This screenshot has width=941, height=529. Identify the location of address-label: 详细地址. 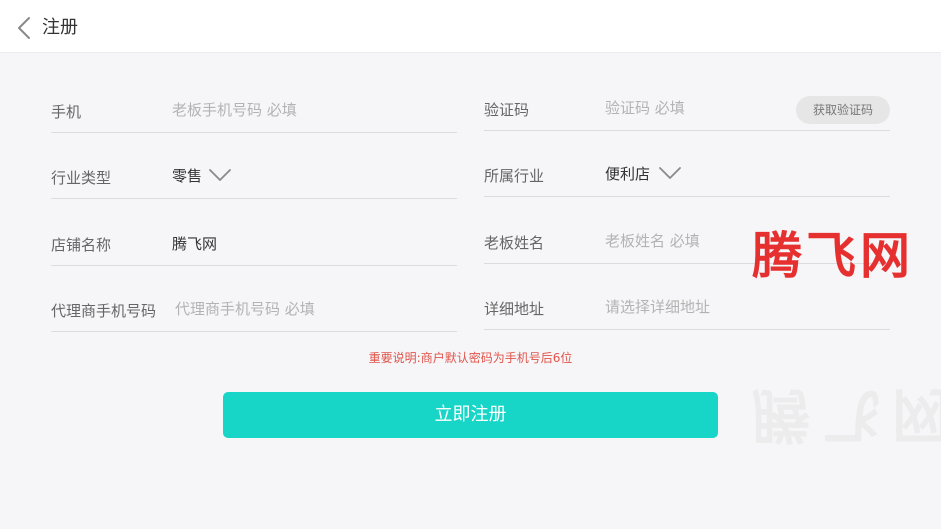
(514, 309).